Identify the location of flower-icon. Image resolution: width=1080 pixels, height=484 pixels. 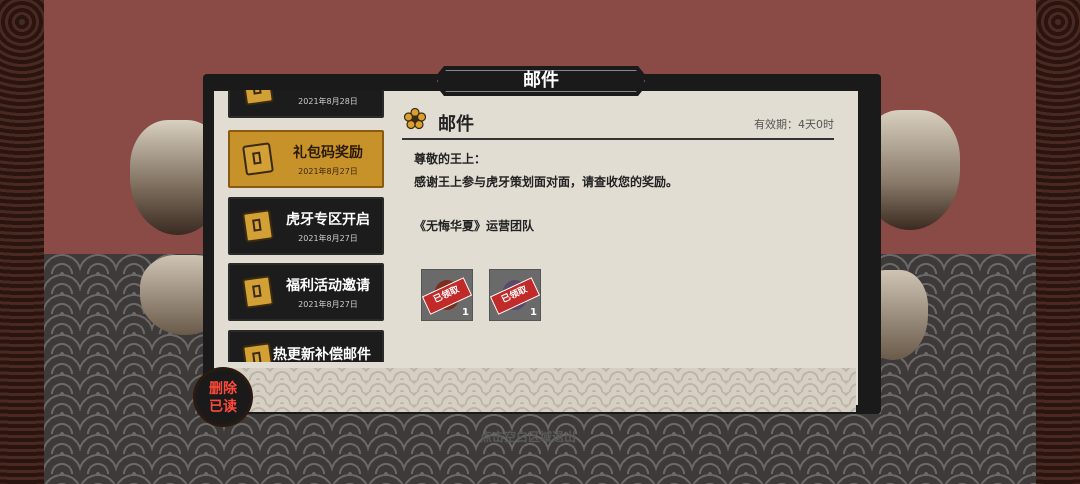
(415, 119).